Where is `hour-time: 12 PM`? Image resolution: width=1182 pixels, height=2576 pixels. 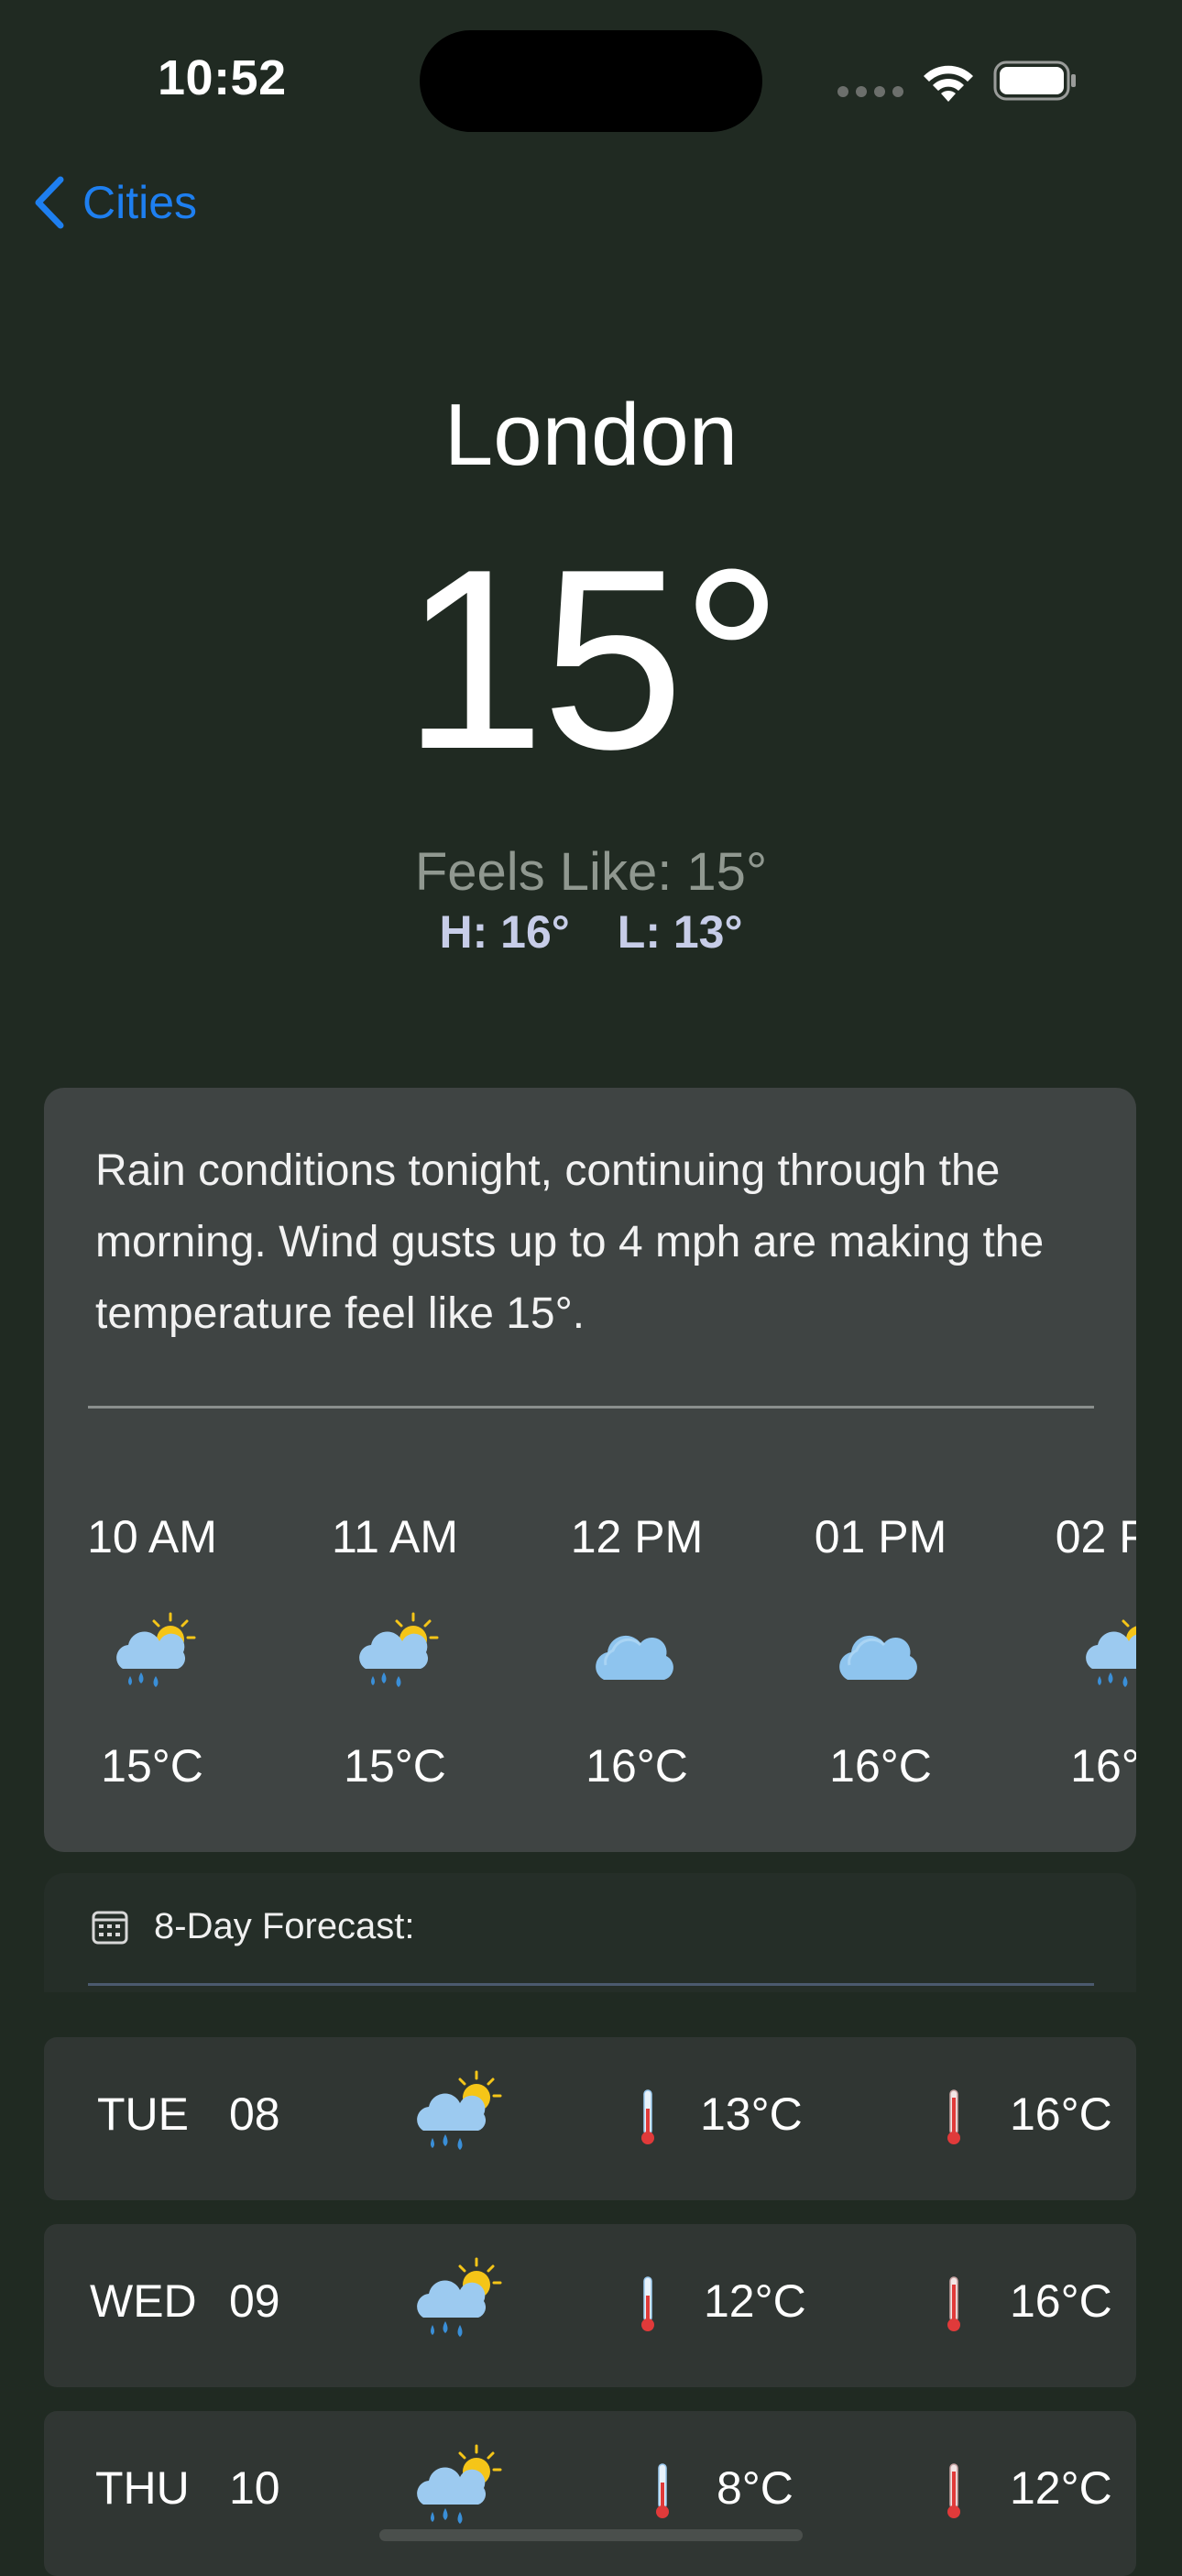 hour-time: 12 PM is located at coordinates (637, 1536).